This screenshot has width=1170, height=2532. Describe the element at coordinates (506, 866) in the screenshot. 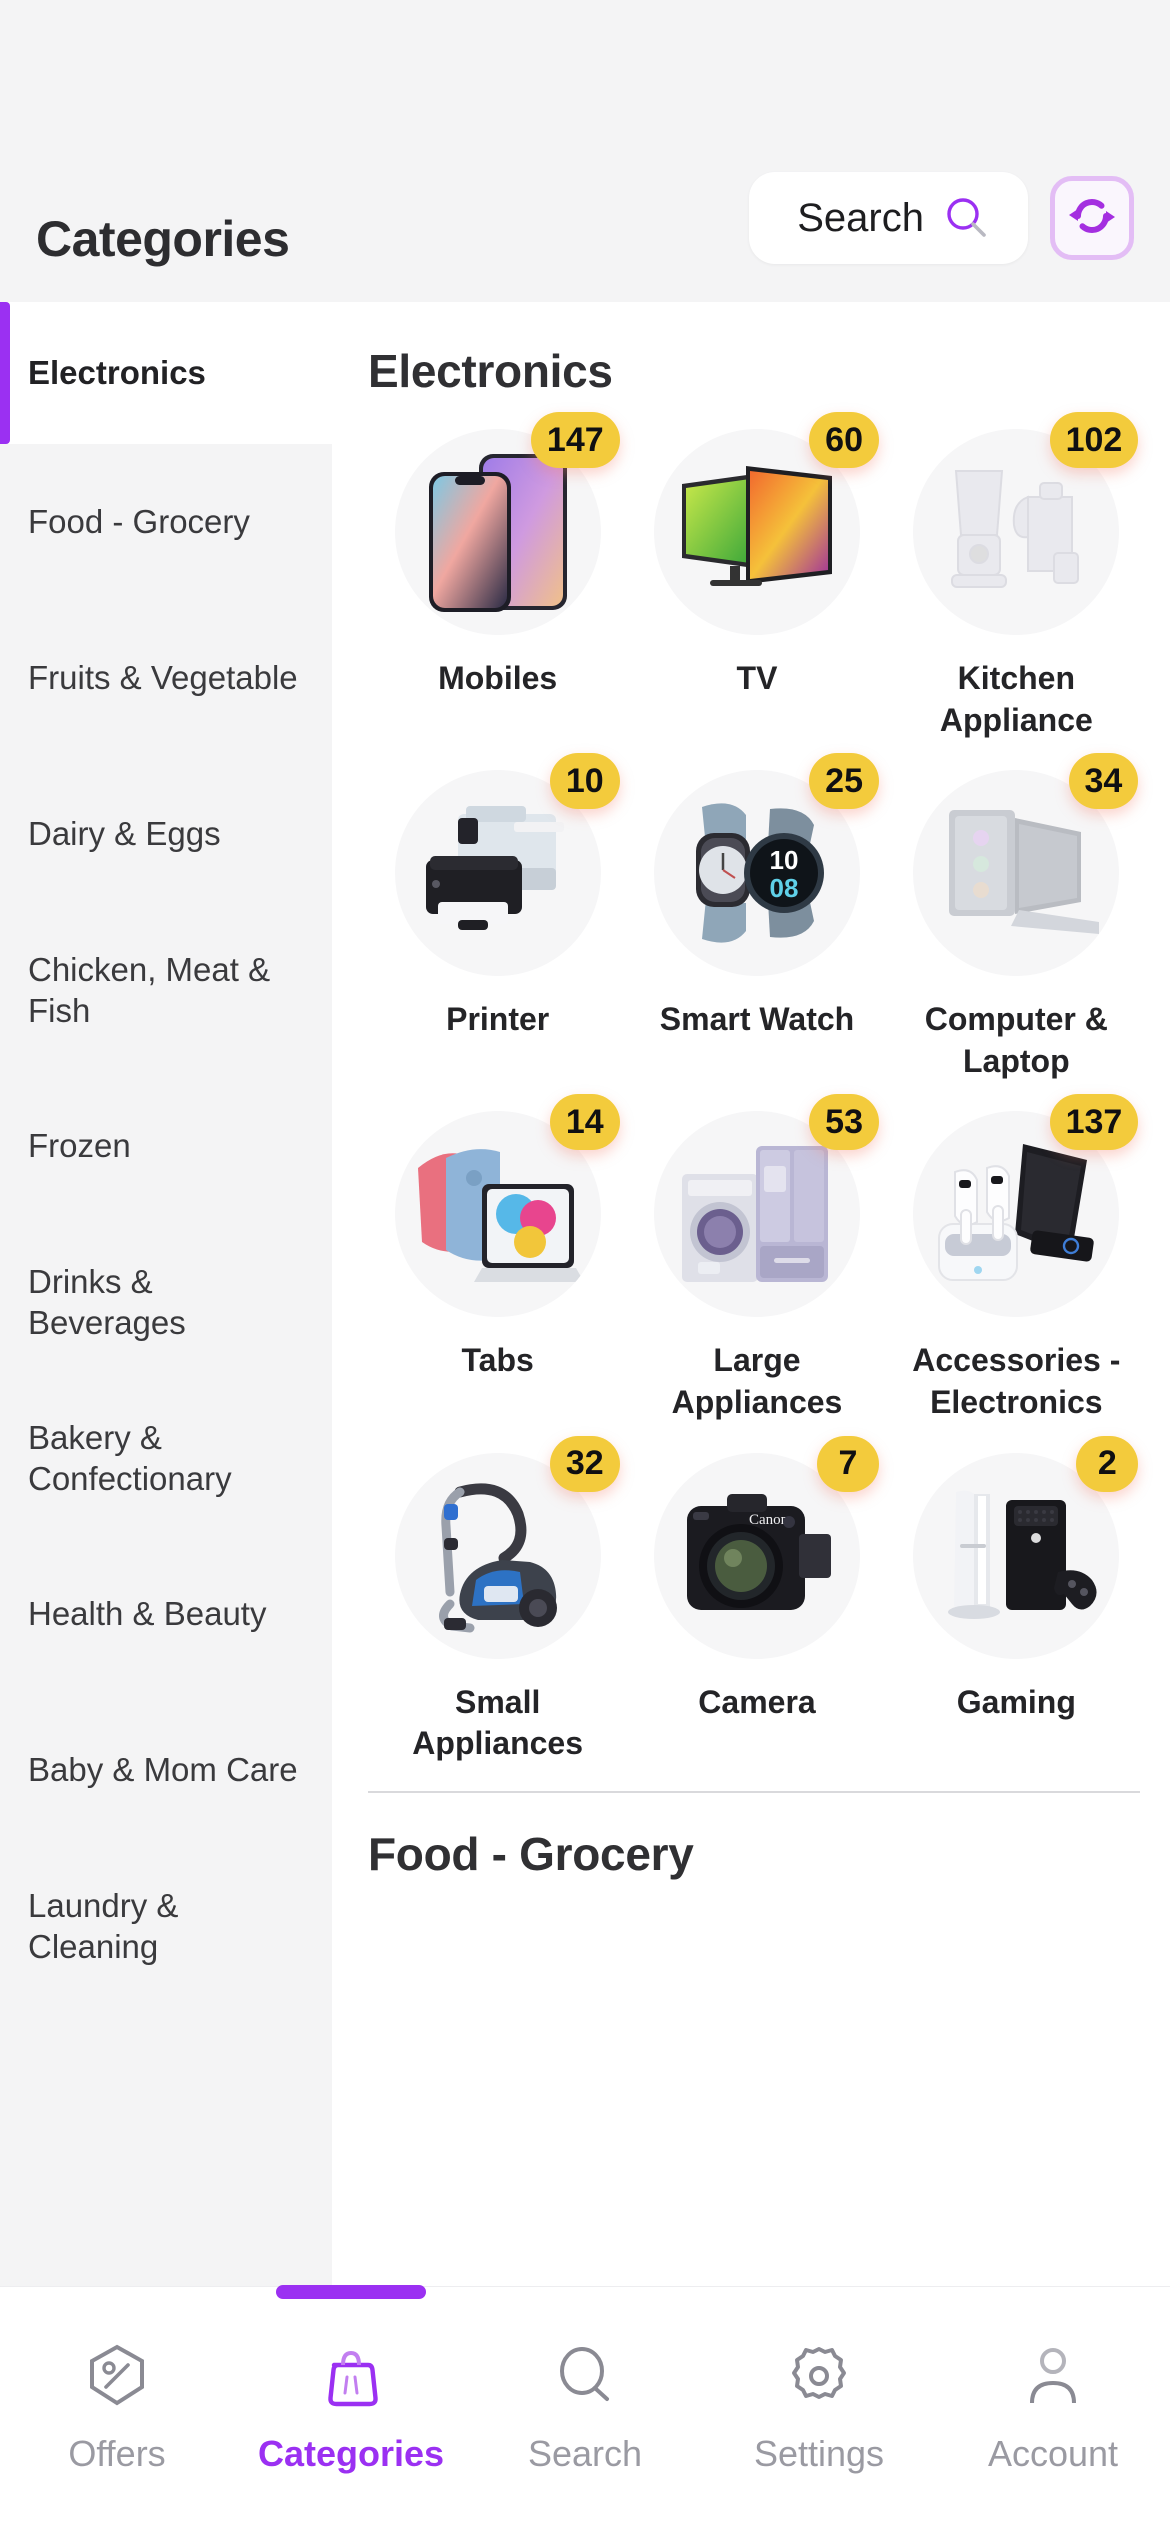

I see `tile-thumb-wrap: 10` at that location.